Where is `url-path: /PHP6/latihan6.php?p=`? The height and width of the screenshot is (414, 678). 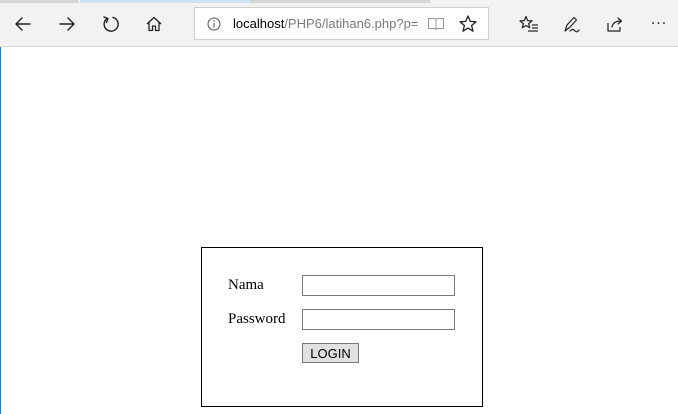
url-path: /PHP6/latihan6.php?p= is located at coordinates (351, 23).